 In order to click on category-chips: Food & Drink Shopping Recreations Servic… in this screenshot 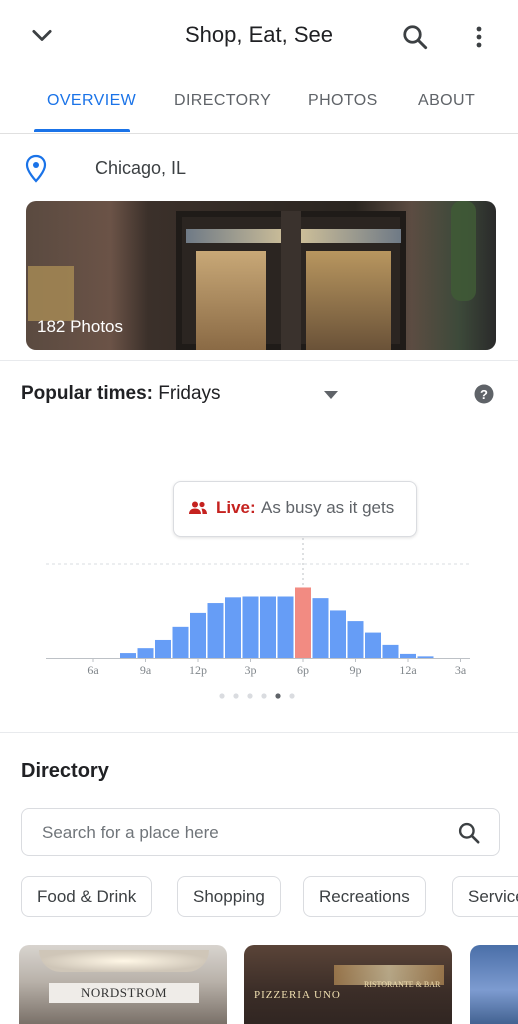, I will do `click(269, 897)`.